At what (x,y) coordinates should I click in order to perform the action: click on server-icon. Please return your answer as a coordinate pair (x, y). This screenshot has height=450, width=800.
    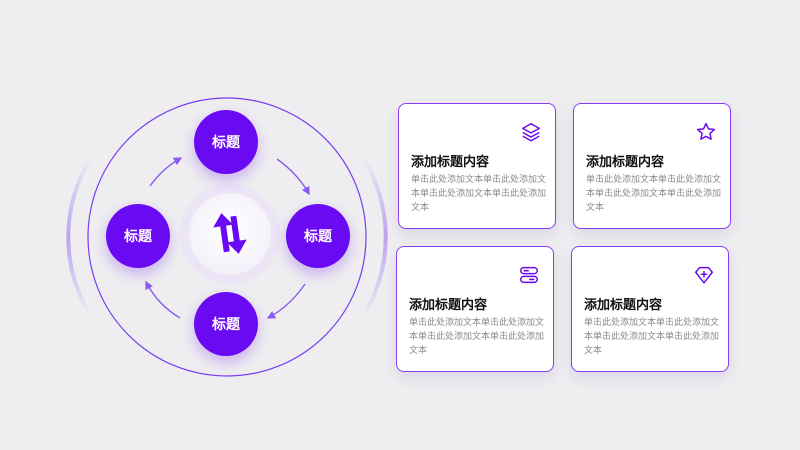
    Looking at the image, I should click on (529, 275).